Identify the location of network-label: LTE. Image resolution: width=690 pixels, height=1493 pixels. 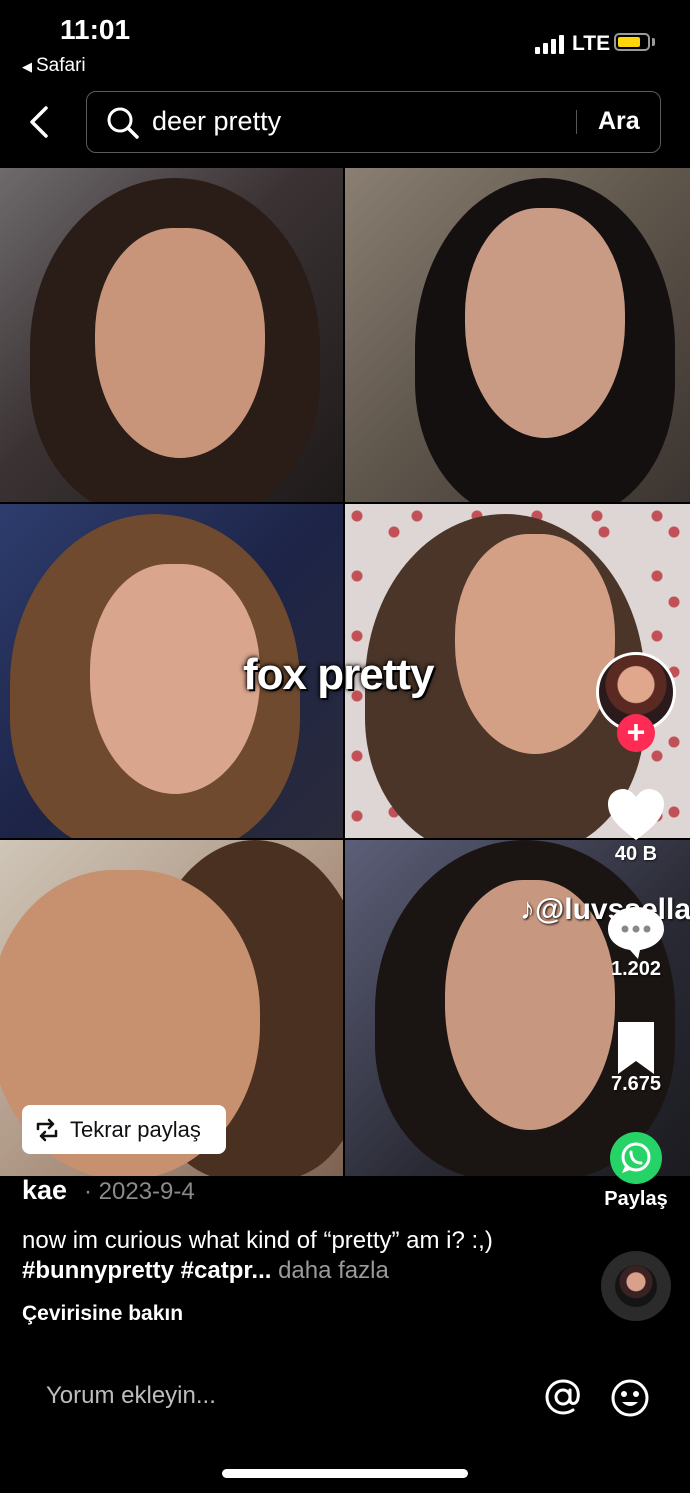
(591, 43).